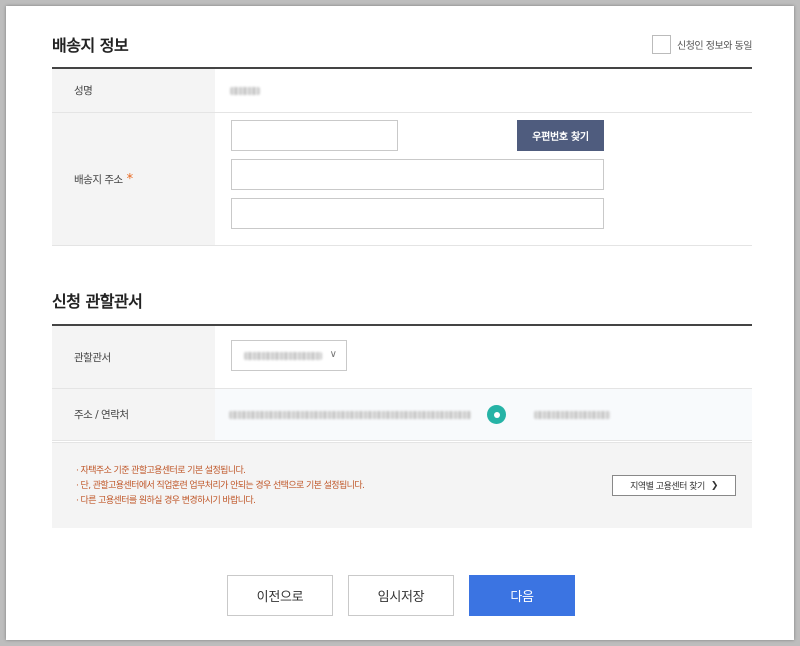  I want to click on notice-item: 다른 고용센터를 원하실 경우 변경하시기 바랍니다., so click(220, 501).